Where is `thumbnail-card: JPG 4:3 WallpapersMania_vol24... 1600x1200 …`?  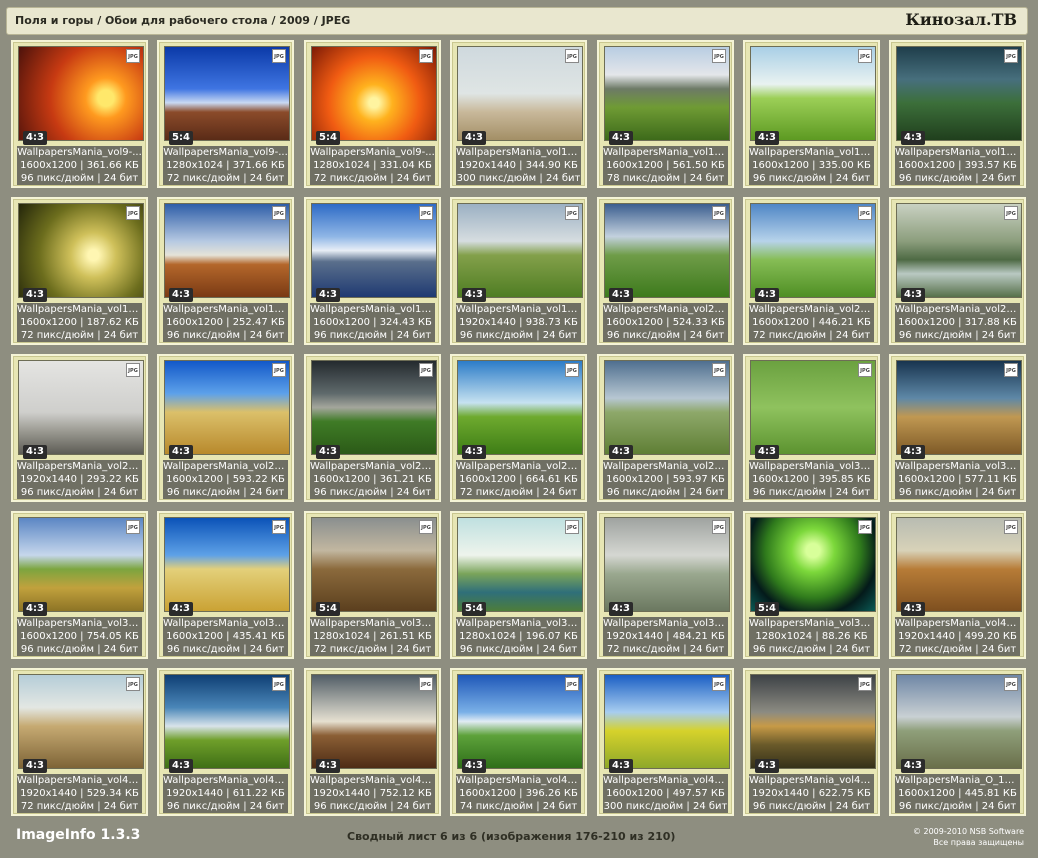
thumbnail-card: JPG 4:3 WallpapersMania_vol24... 1600x1200 … is located at coordinates (957, 271).